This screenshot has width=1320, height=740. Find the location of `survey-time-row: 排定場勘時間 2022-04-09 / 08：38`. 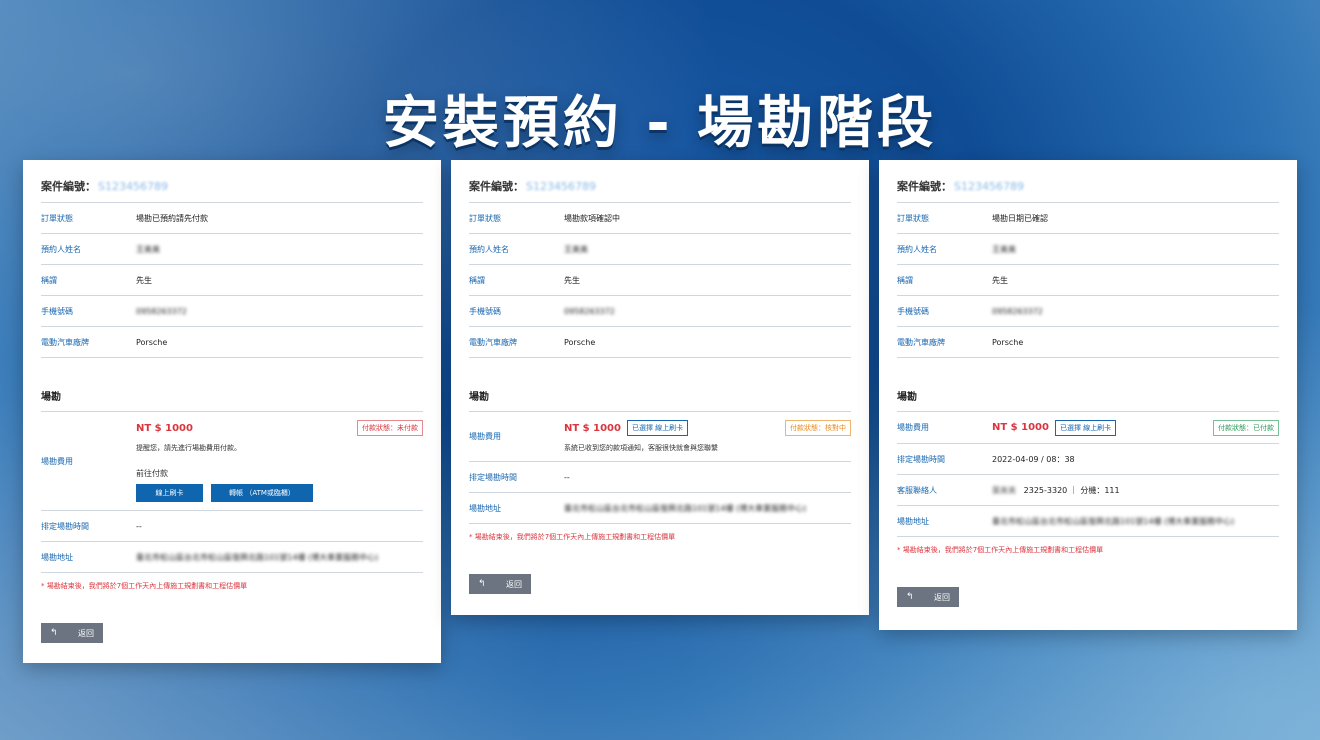

survey-time-row: 排定場勘時間 2022-04-09 / 08：38 is located at coordinates (1088, 459).